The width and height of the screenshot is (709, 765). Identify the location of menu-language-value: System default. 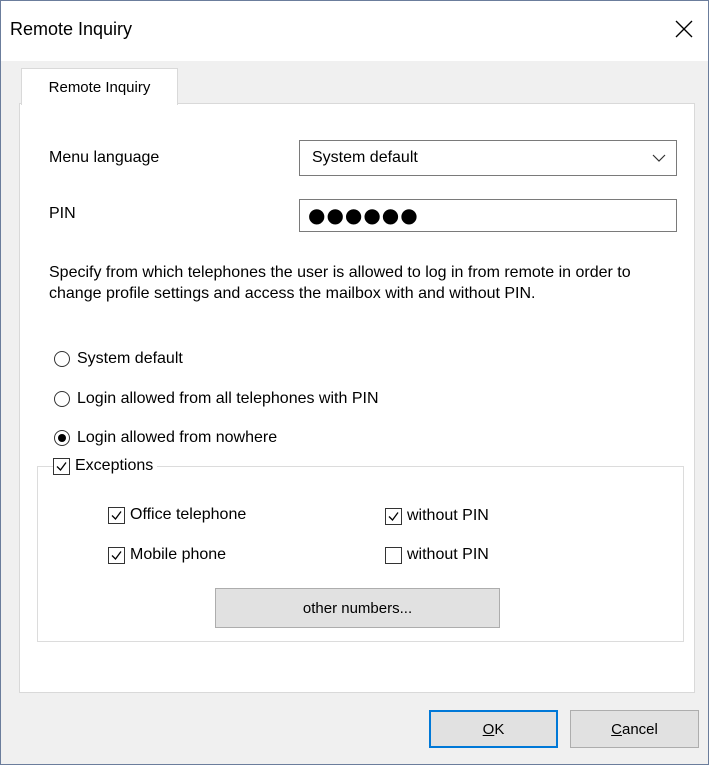
(365, 157).